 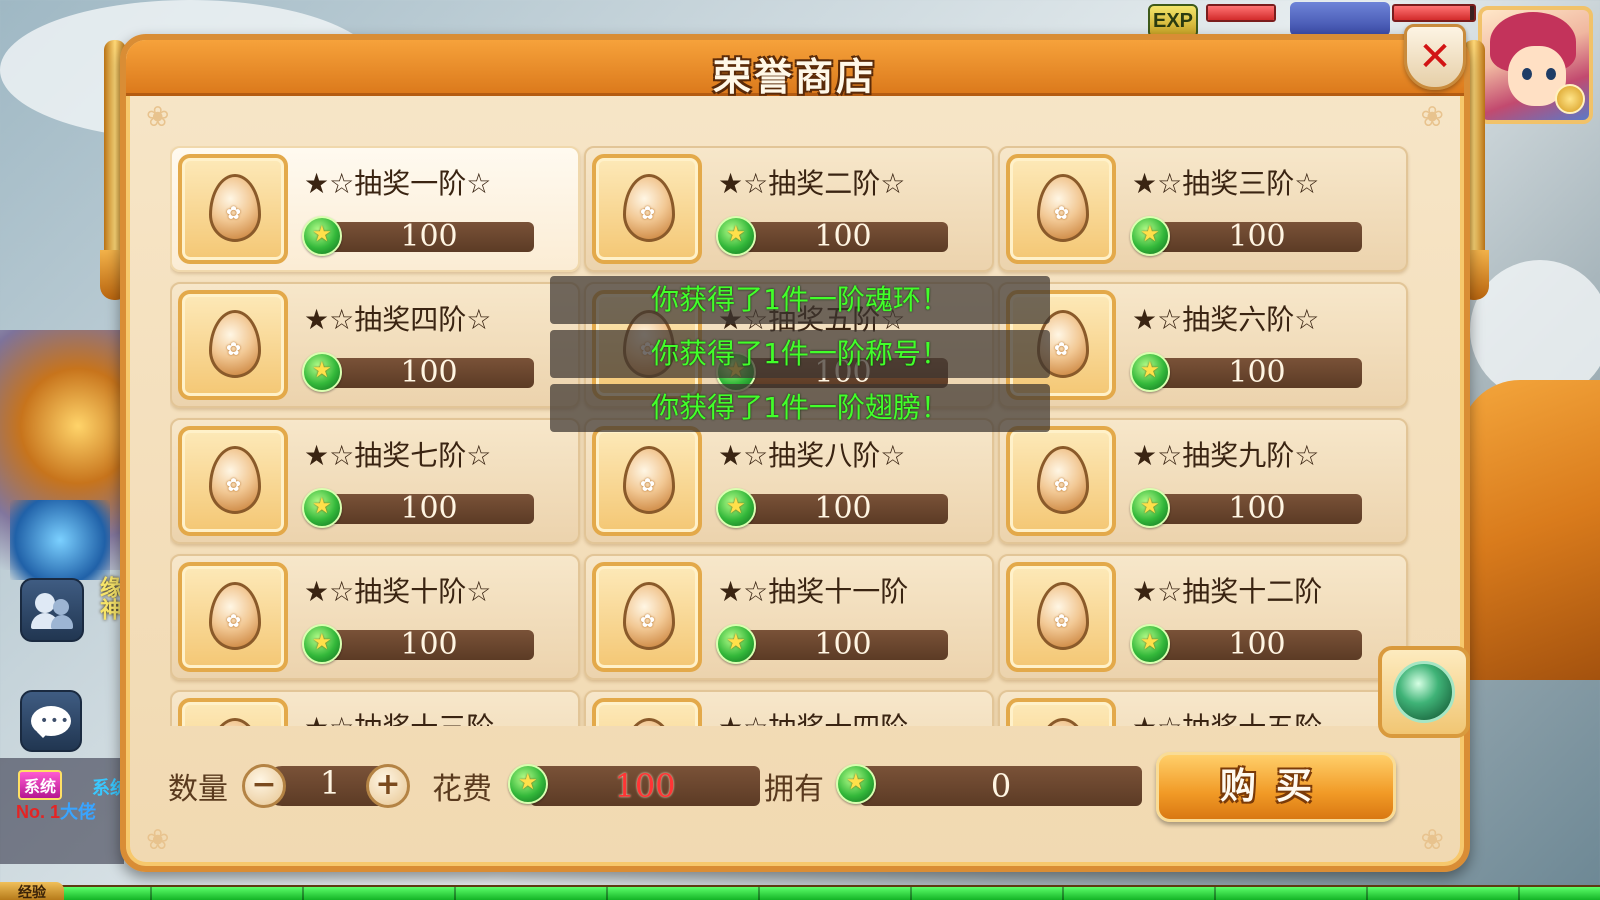 What do you see at coordinates (1173, 21) in the screenshot?
I see `exp-badge: EXP` at bounding box center [1173, 21].